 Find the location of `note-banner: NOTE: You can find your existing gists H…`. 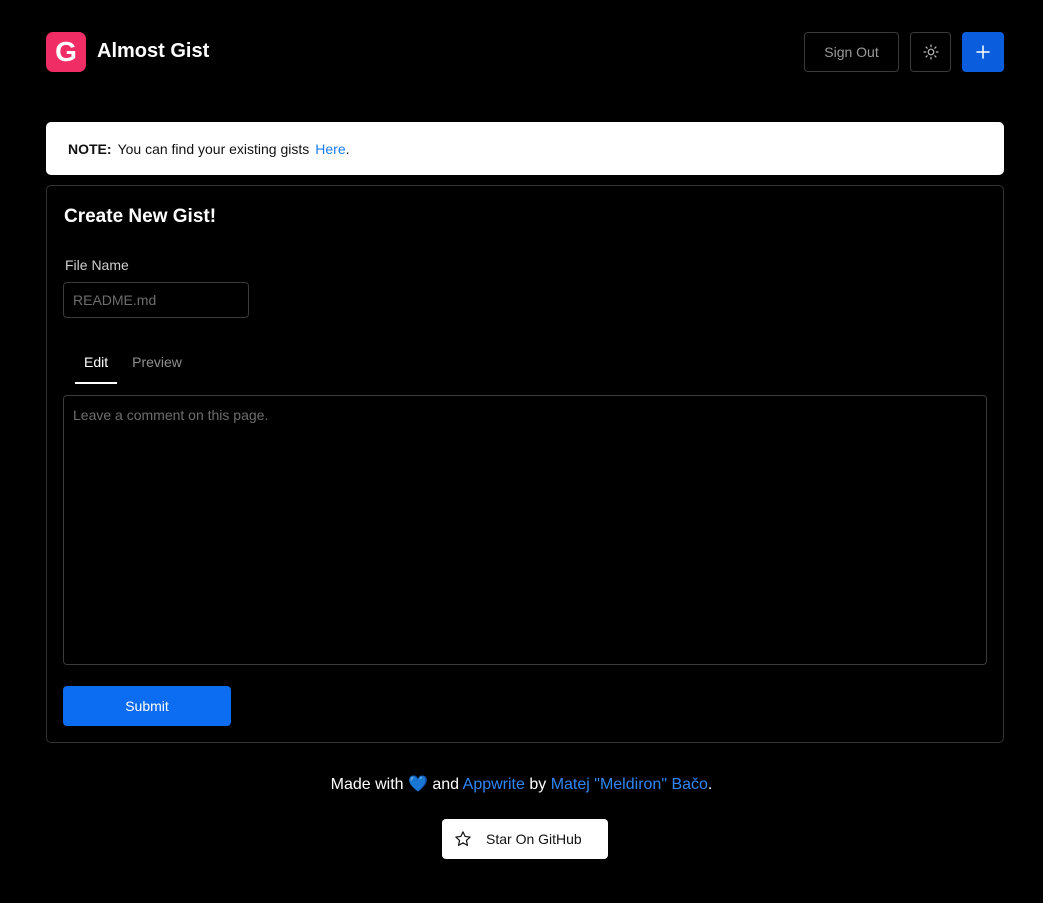

note-banner: NOTE: You can find your existing gists H… is located at coordinates (525, 148).